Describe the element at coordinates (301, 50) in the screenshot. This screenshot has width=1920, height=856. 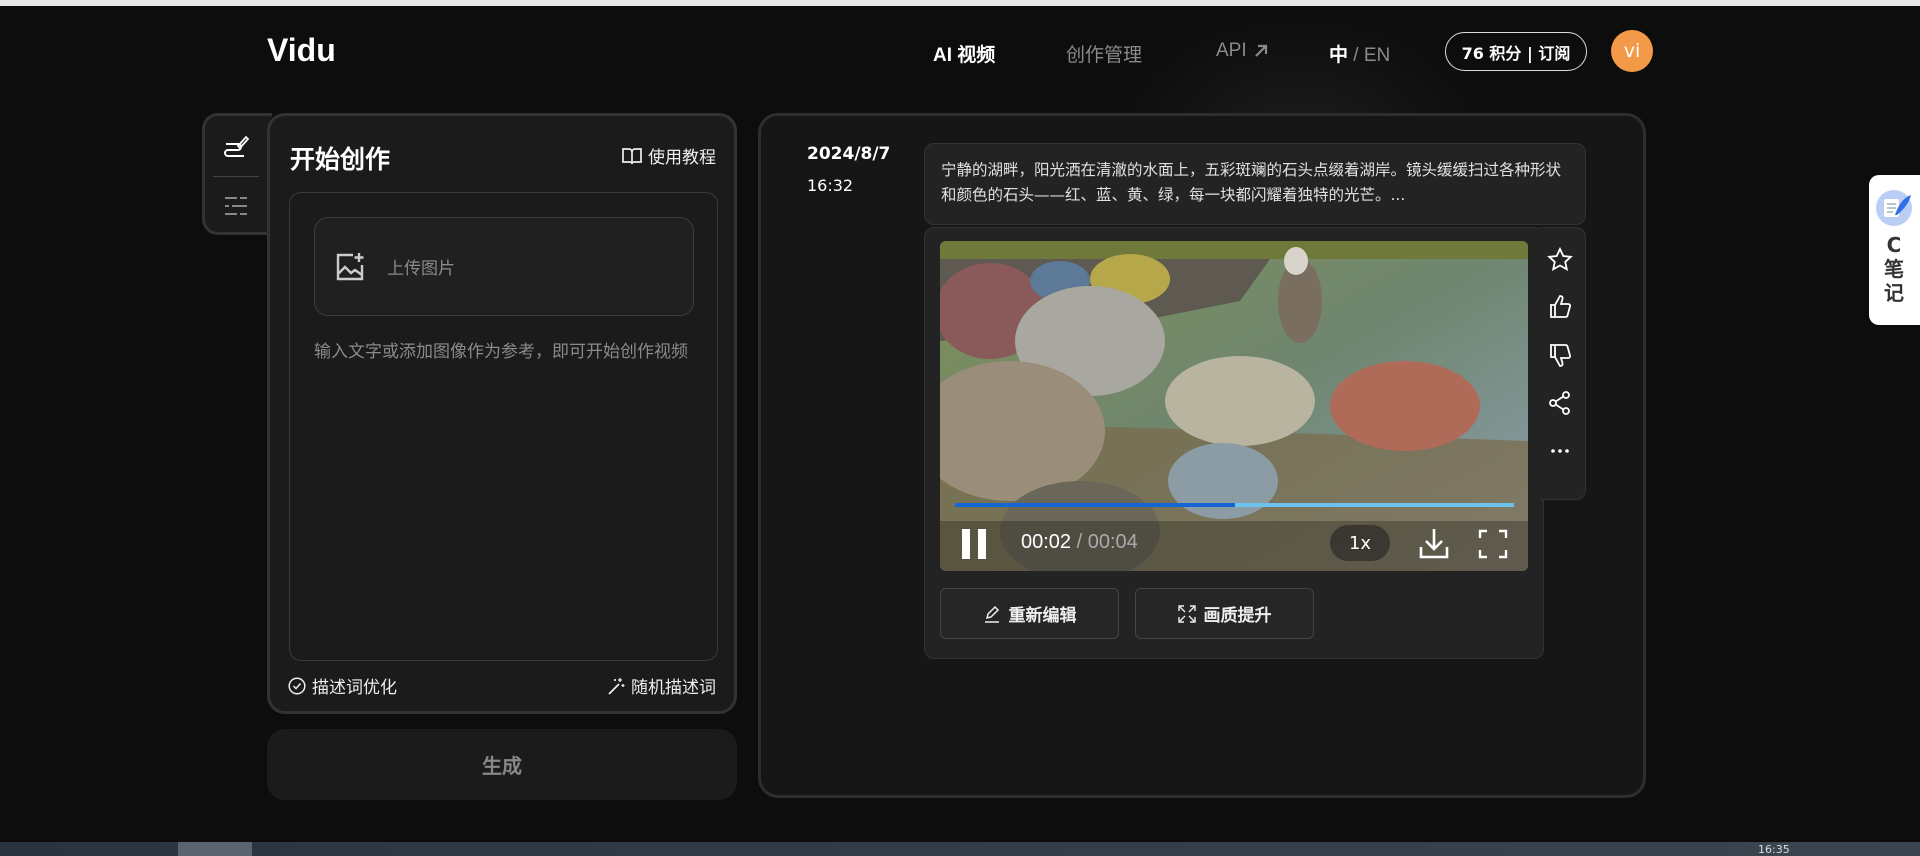
I see `vidu-logo: Vidu` at that location.